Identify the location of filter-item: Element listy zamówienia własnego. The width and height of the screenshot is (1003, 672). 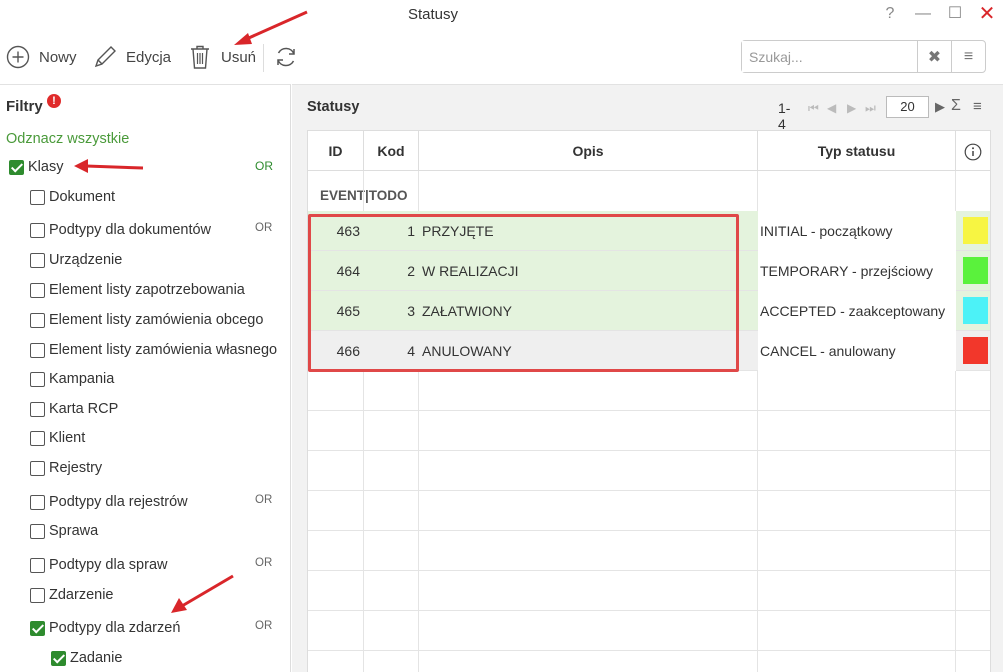
(145, 351).